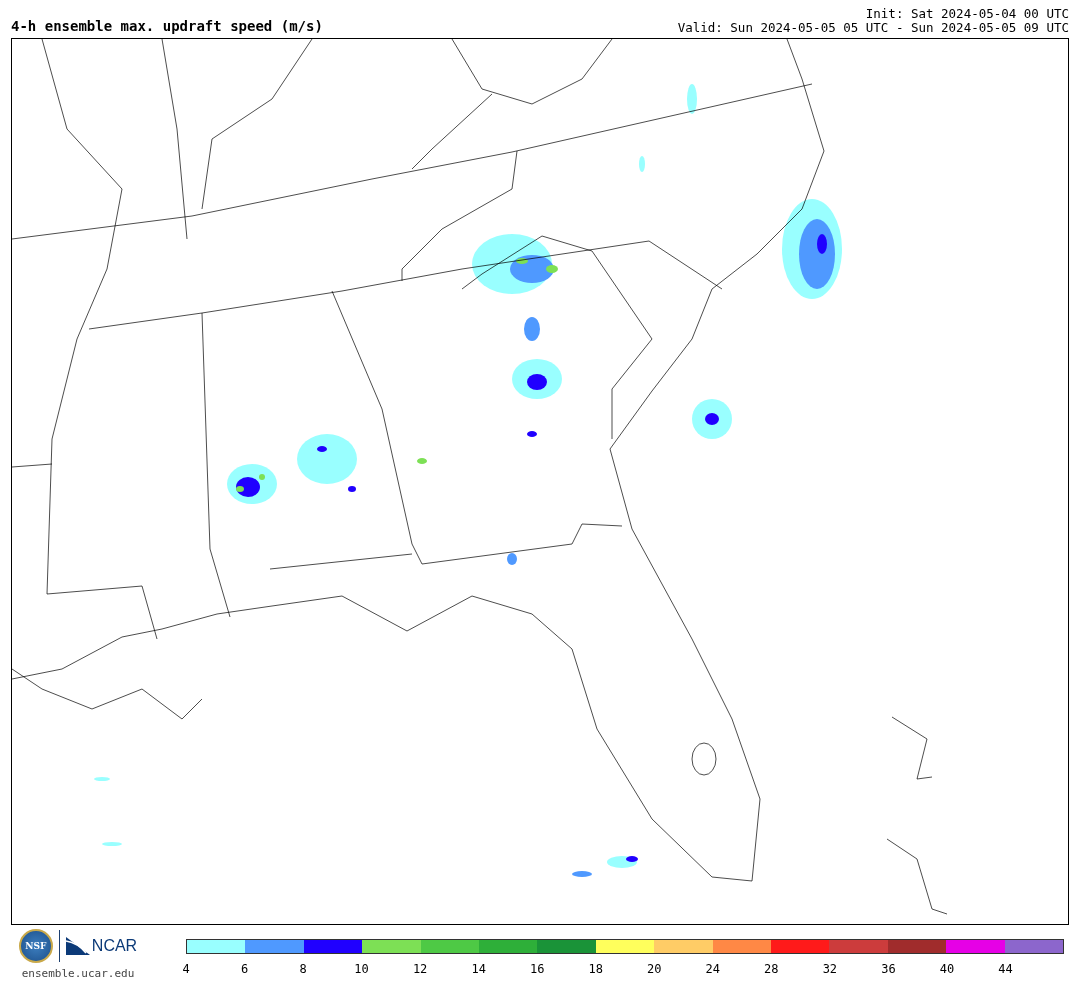 The image size is (1080, 988). I want to click on chart-title: 4-h ensemble max. updraft speed (m/s), so click(167, 26).